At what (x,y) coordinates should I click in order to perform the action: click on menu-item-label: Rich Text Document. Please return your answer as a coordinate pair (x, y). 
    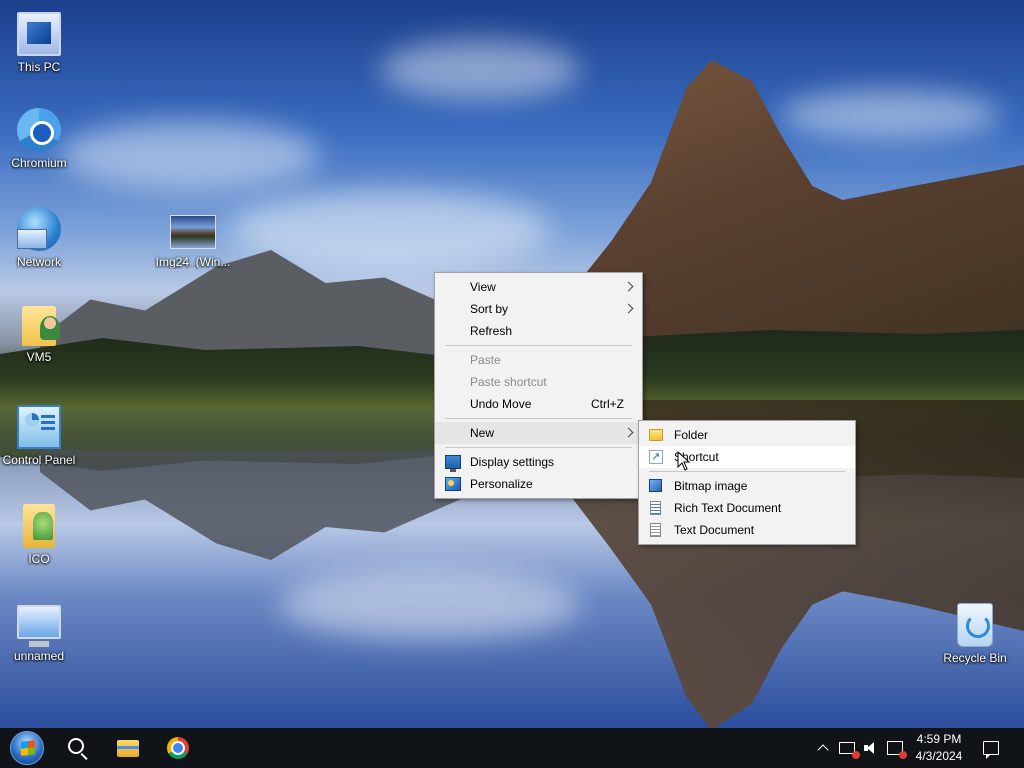
    Looking at the image, I should click on (728, 508).